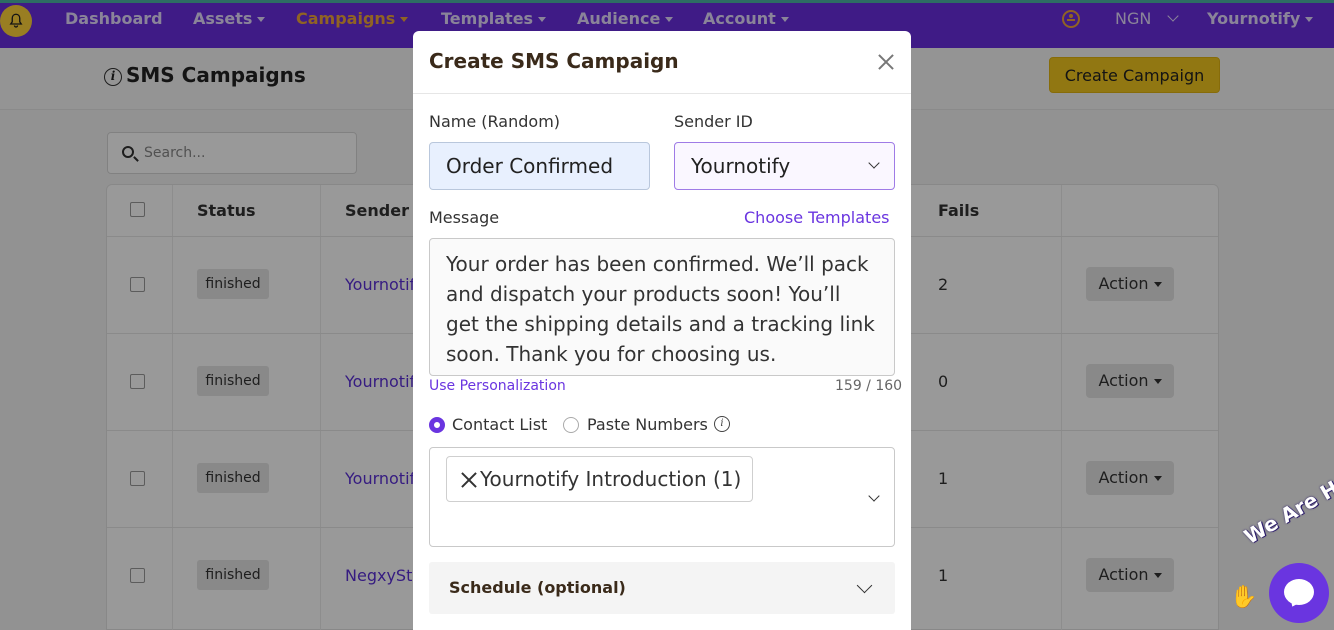 The width and height of the screenshot is (1334, 630). Describe the element at coordinates (437, 425) in the screenshot. I see `contact-list-radio` at that location.